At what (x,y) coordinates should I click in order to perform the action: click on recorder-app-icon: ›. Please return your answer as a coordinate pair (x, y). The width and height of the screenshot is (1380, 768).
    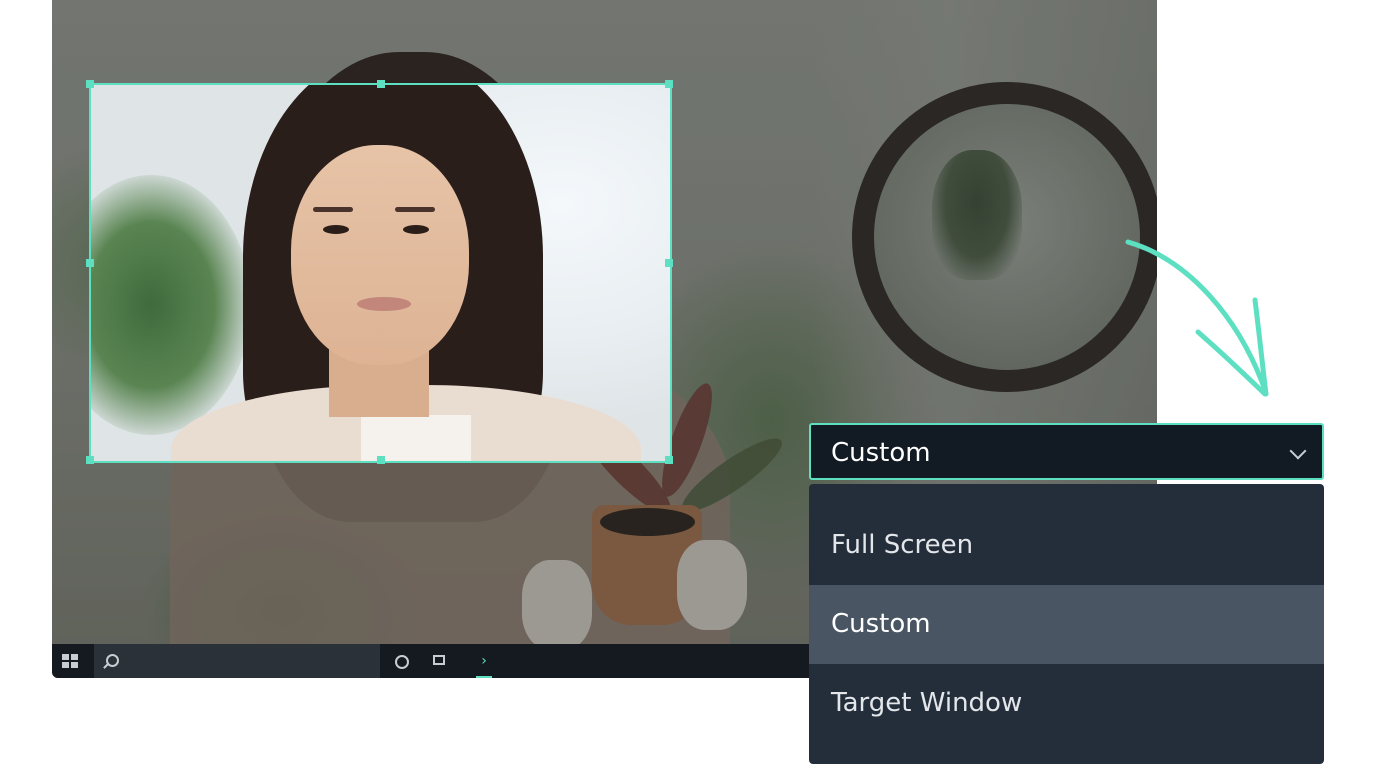
    Looking at the image, I should click on (484, 664).